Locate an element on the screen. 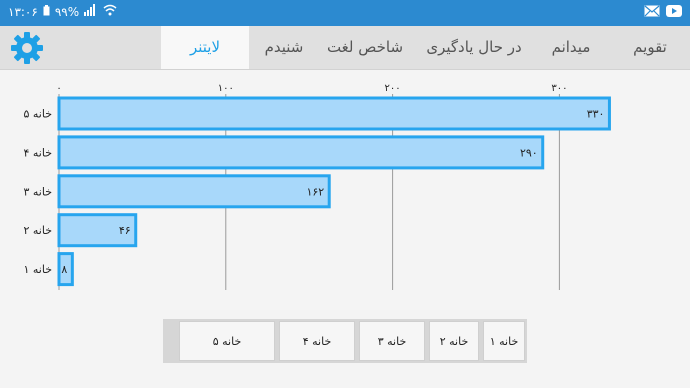 The width and height of the screenshot is (690, 388). box-4-button: خانه ۴ is located at coordinates (317, 341).